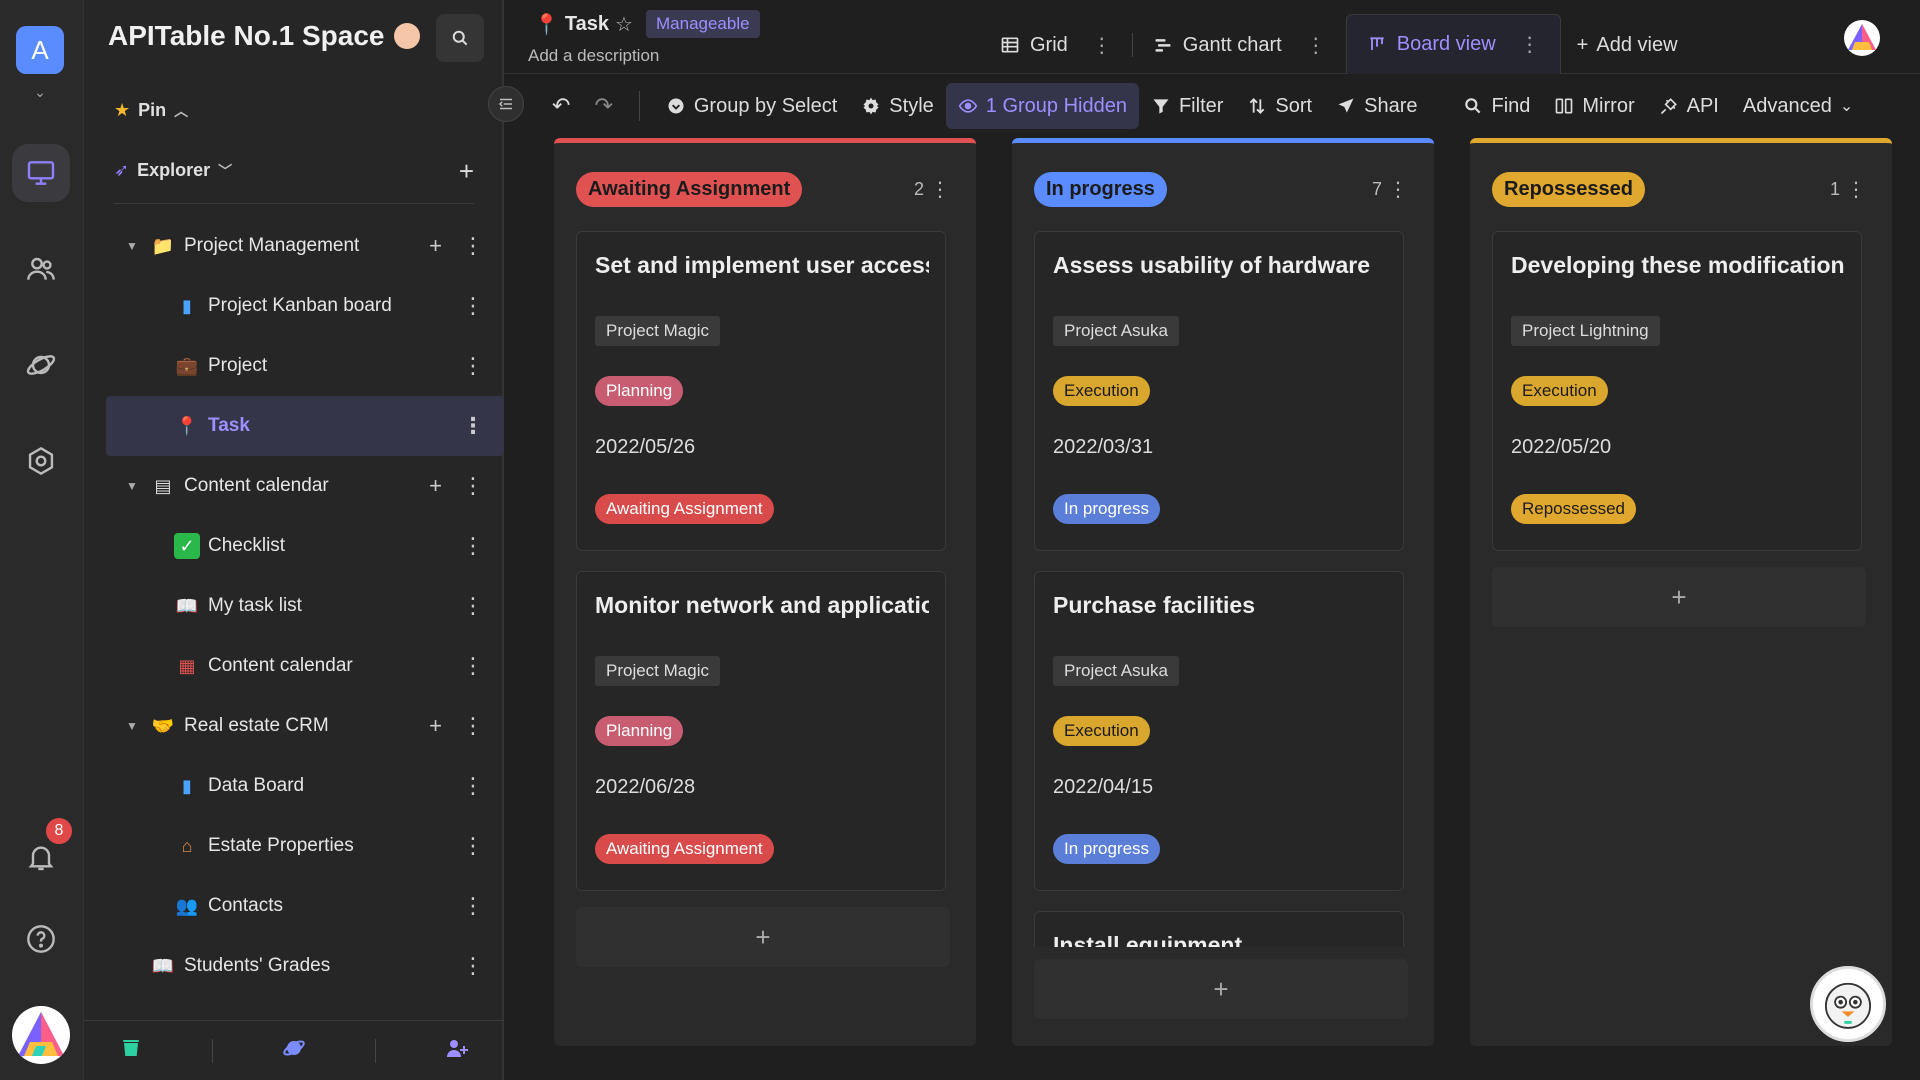 The height and width of the screenshot is (1080, 1920). I want to click on members-button, so click(41, 269).